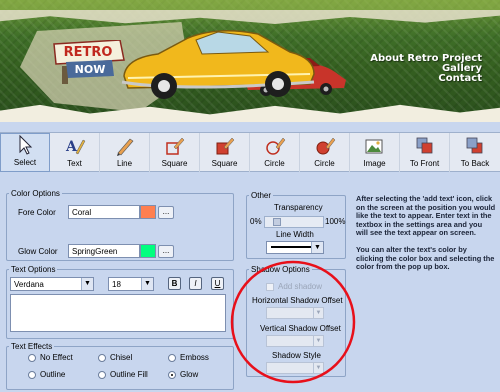  I want to click on to-front-icon, so click(424, 145).